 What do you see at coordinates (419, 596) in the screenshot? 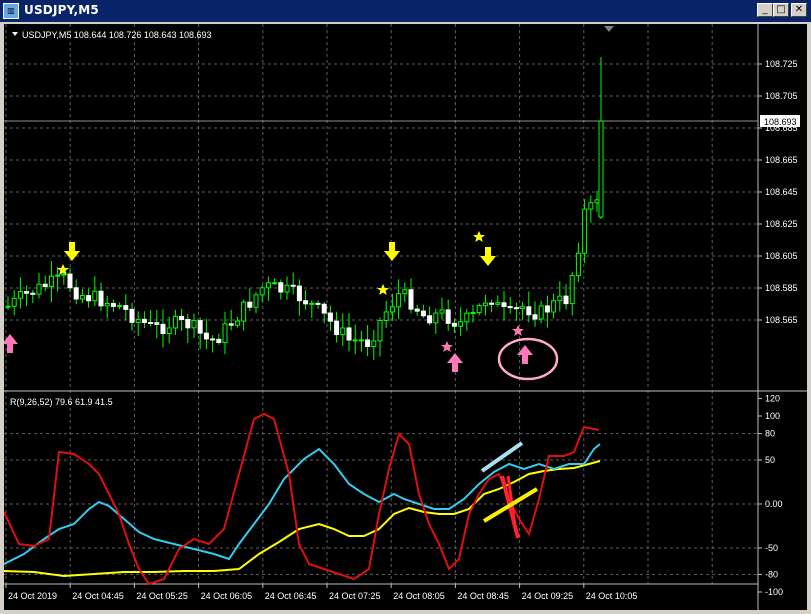
I see `time-tick-label: 24 Oct 08:05` at bounding box center [419, 596].